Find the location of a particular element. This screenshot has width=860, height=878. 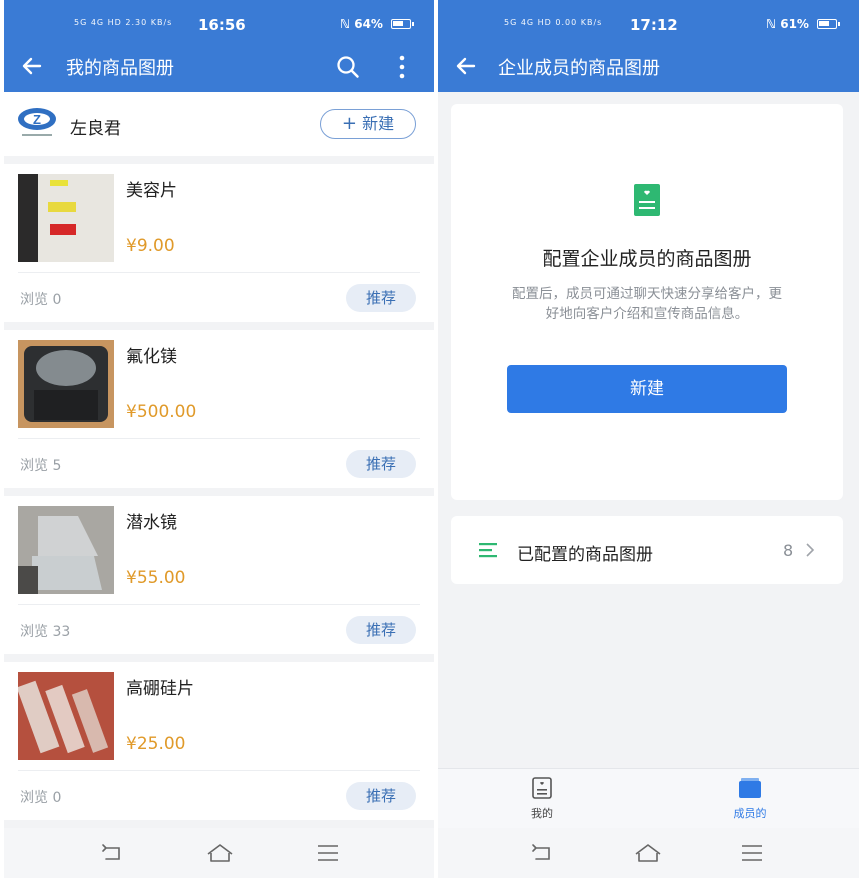

product-name: 氟化镁 is located at coordinates (151, 357).